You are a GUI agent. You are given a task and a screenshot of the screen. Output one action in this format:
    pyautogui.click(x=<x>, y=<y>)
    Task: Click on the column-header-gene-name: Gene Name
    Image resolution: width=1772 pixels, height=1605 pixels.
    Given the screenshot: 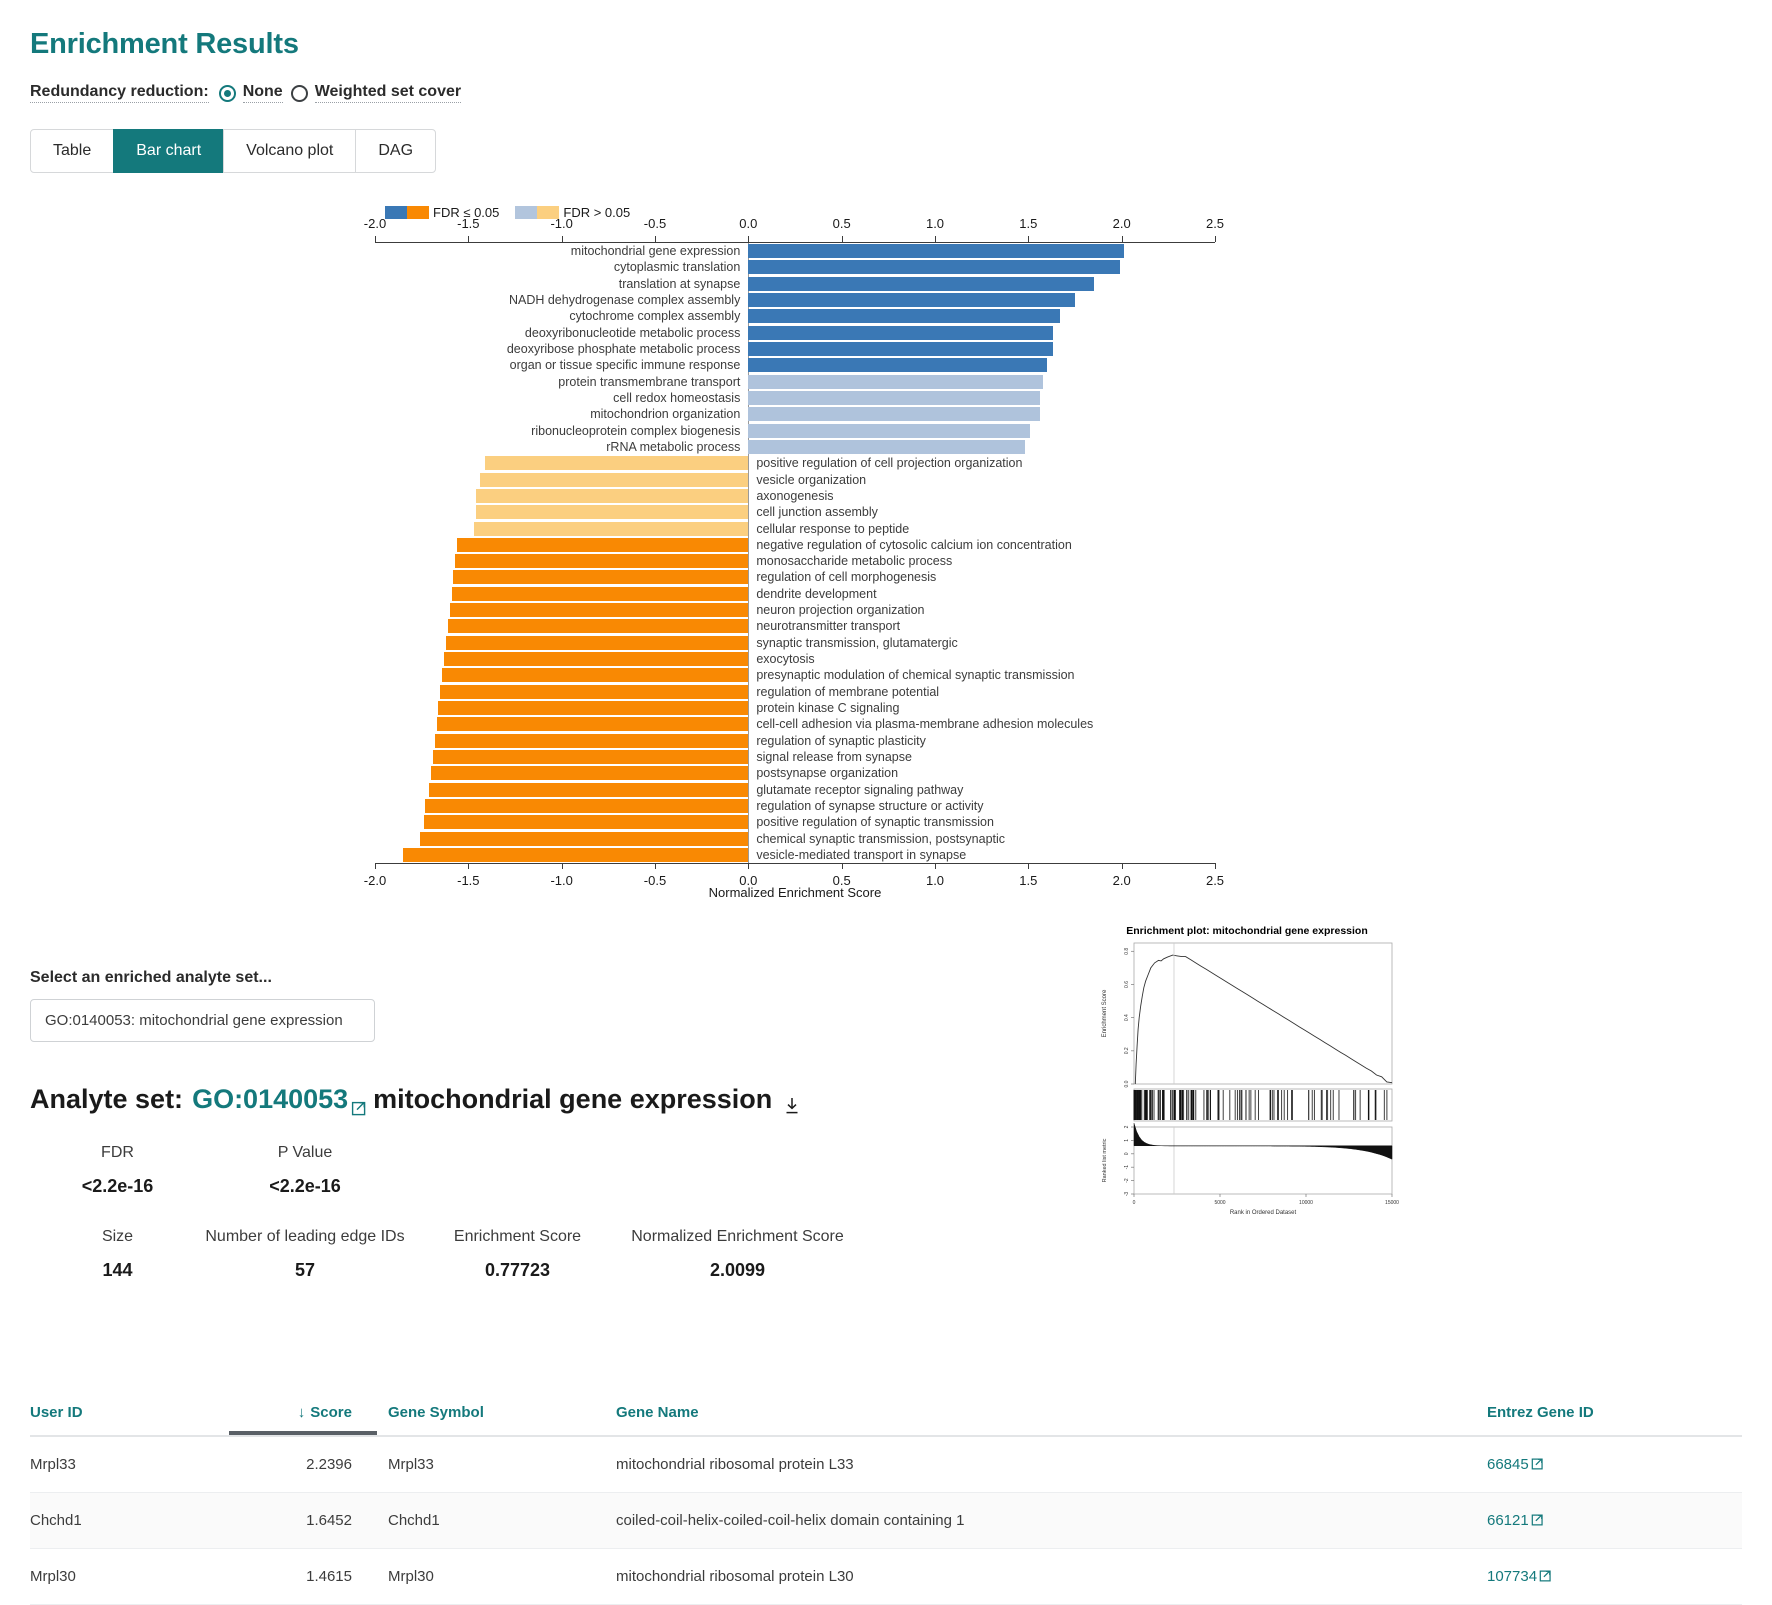 What is the action you would take?
    pyautogui.click(x=1051, y=1416)
    